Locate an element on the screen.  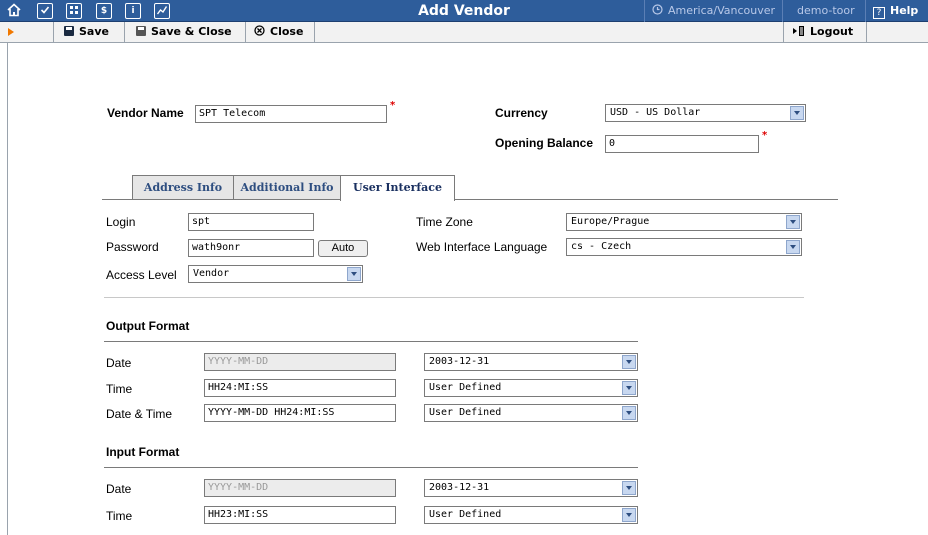
input-time-label: Time is located at coordinates (119, 516).